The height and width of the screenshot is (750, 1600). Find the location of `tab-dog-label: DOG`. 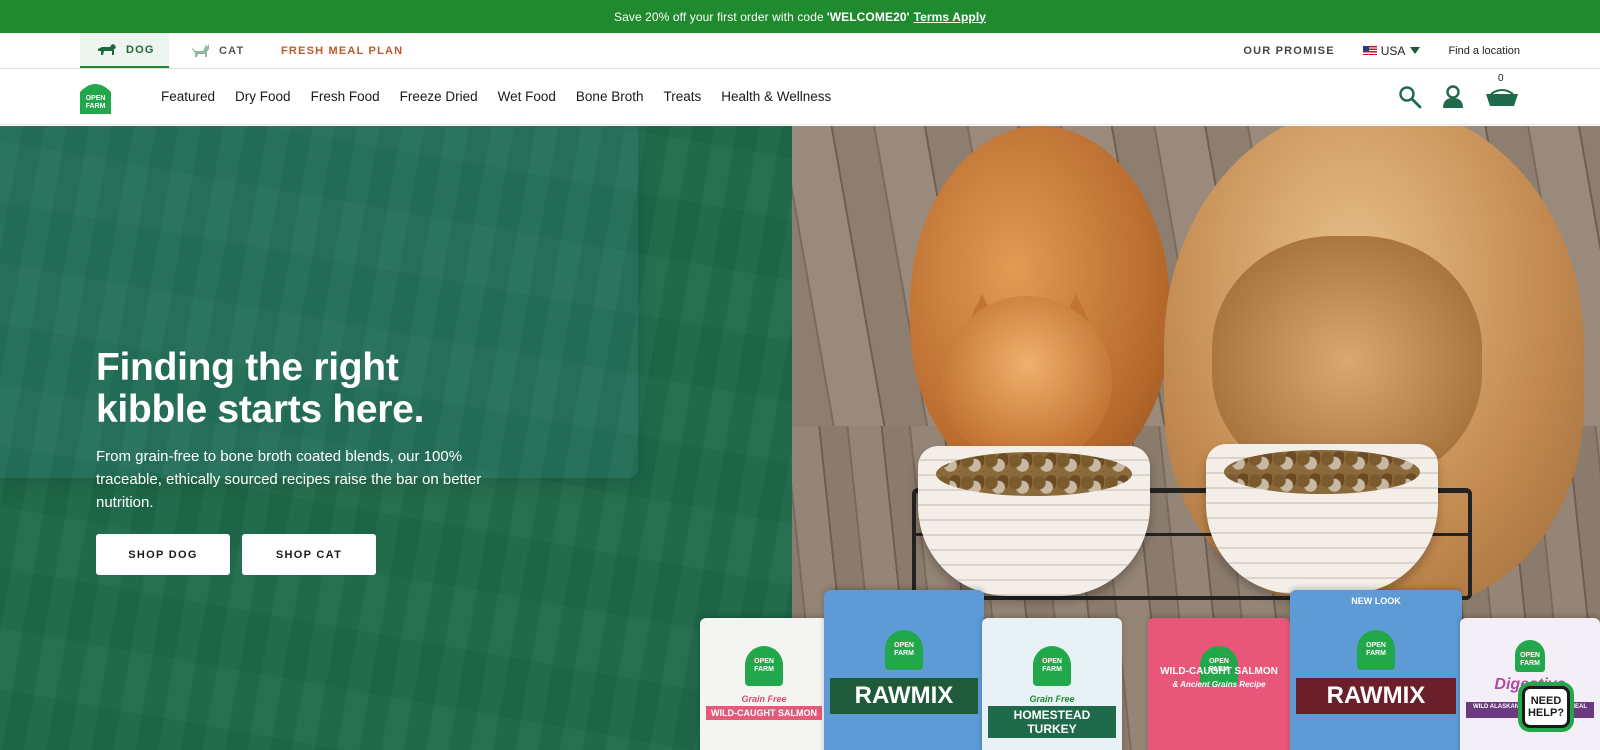

tab-dog-label: DOG is located at coordinates (140, 49).